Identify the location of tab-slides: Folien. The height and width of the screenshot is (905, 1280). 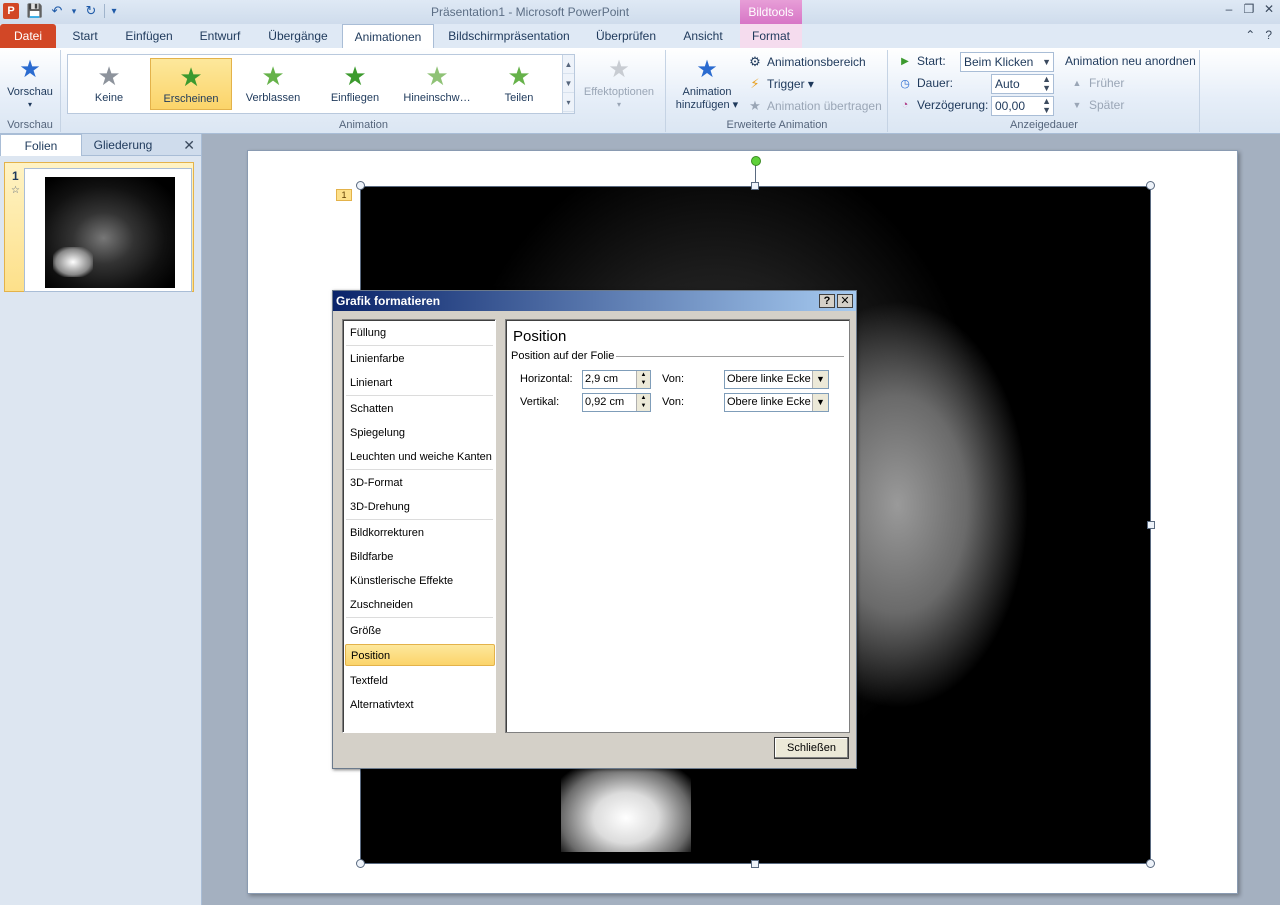
(41, 145).